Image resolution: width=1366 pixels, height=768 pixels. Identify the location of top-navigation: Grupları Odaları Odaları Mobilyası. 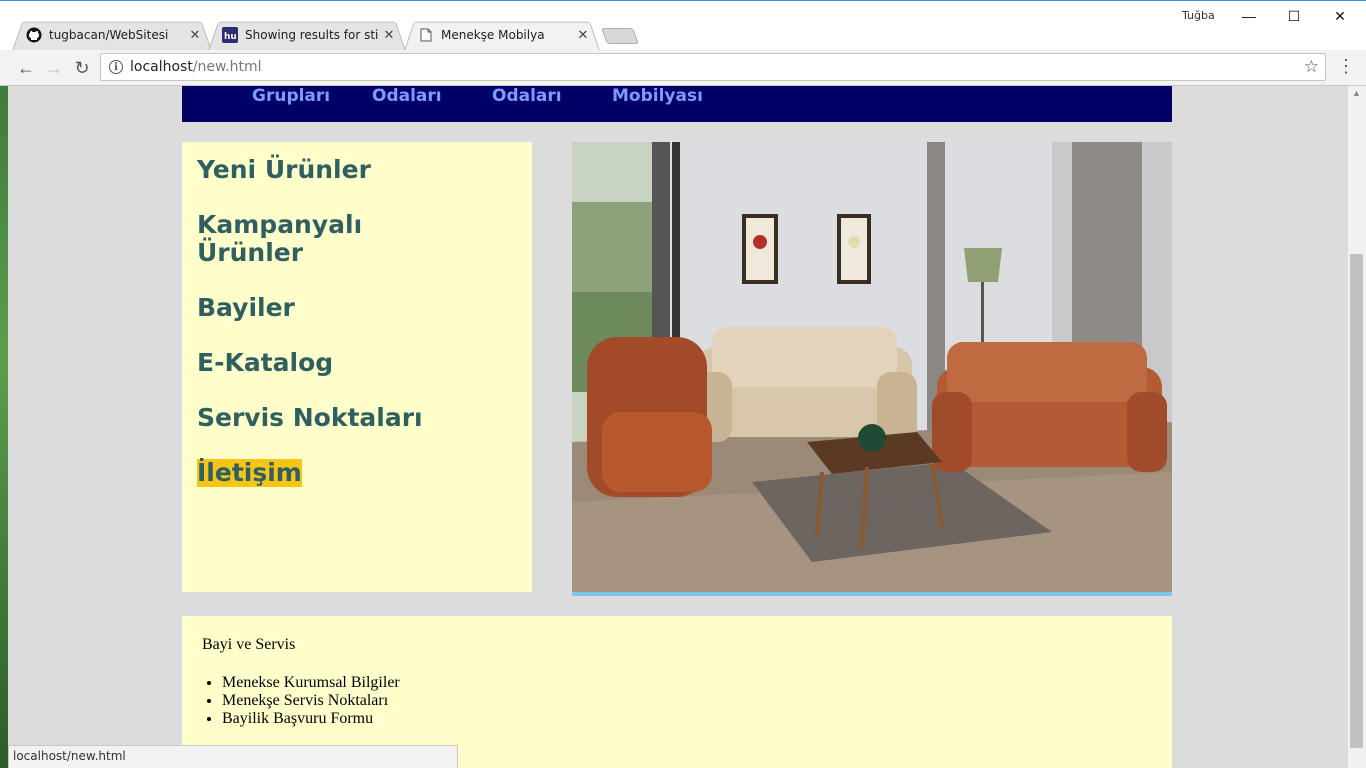
(677, 104).